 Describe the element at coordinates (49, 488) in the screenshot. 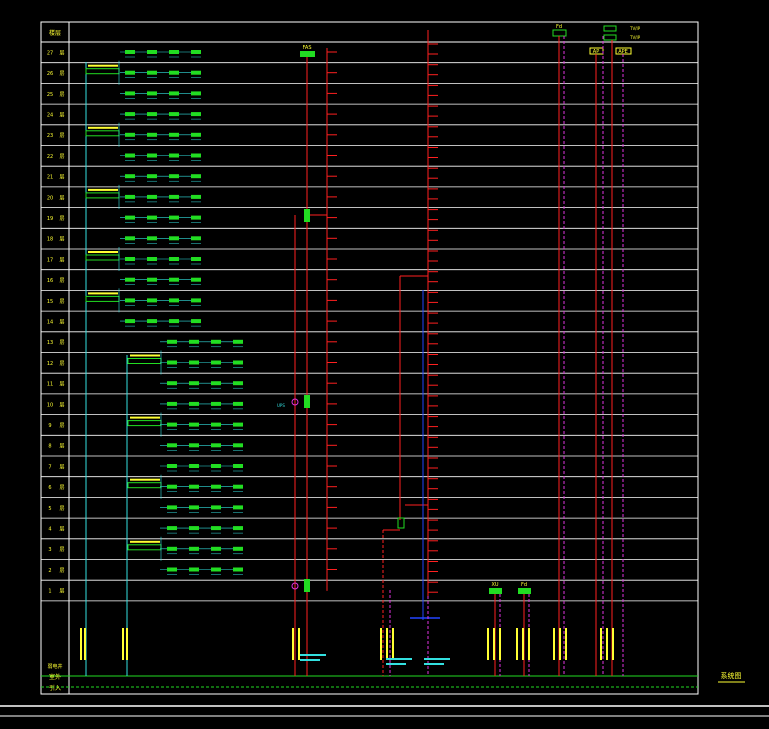

I see `floor-number: 6` at that location.